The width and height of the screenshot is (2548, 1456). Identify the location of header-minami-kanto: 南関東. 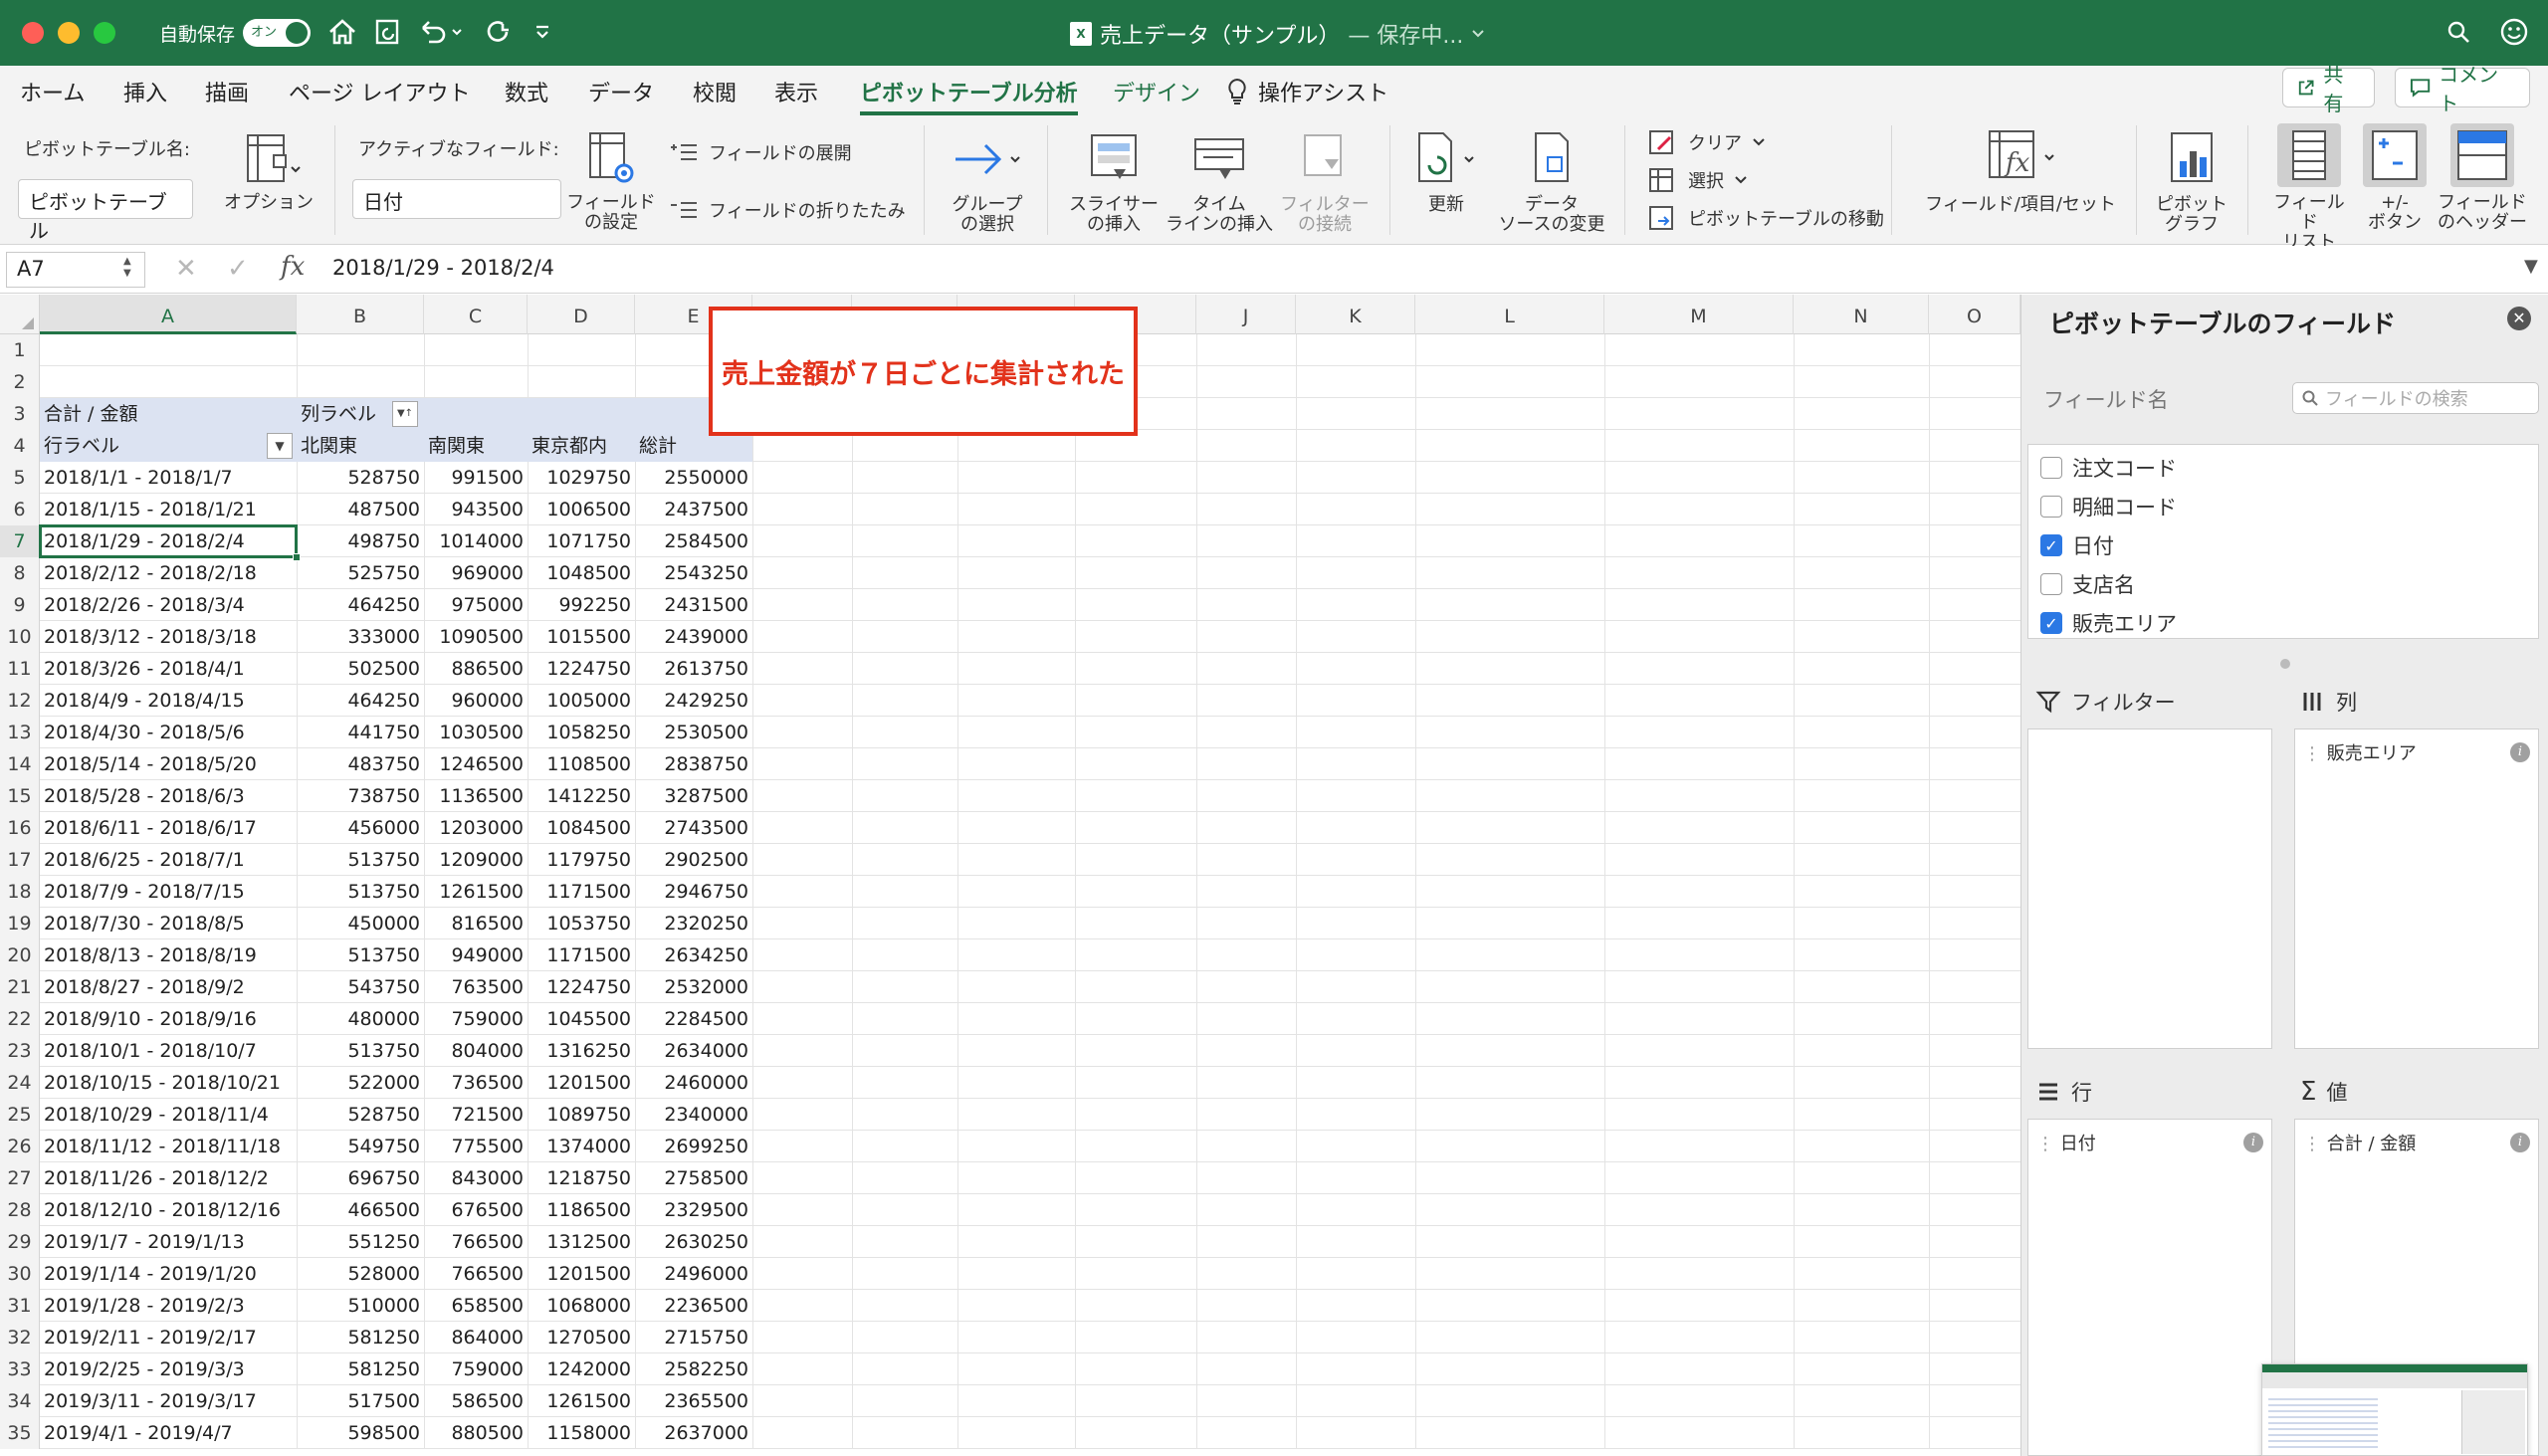
(476, 446).